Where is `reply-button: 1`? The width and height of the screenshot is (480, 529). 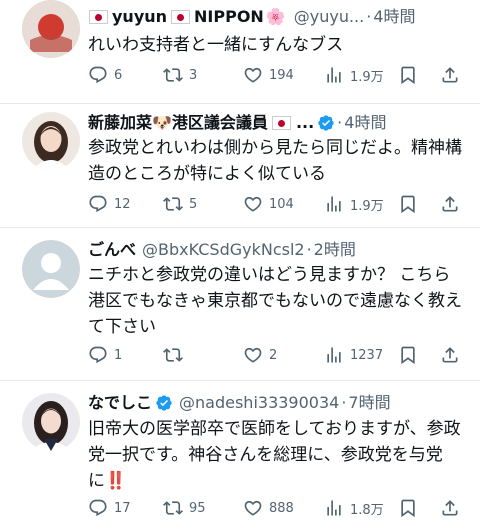
reply-button: 1 is located at coordinates (105, 355).